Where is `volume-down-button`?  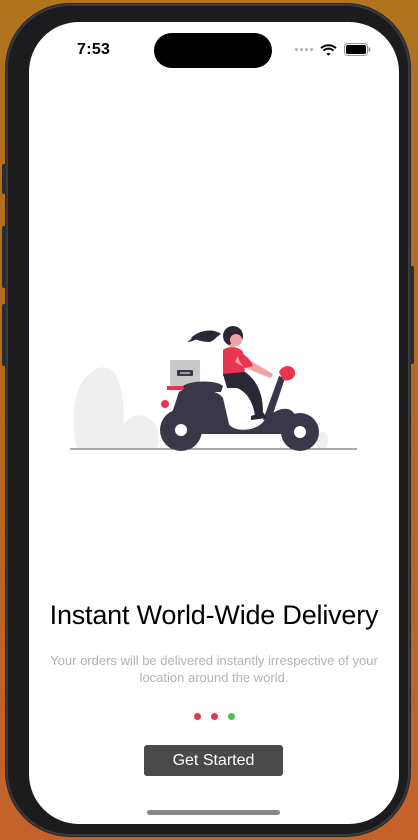 volume-down-button is located at coordinates (4, 335).